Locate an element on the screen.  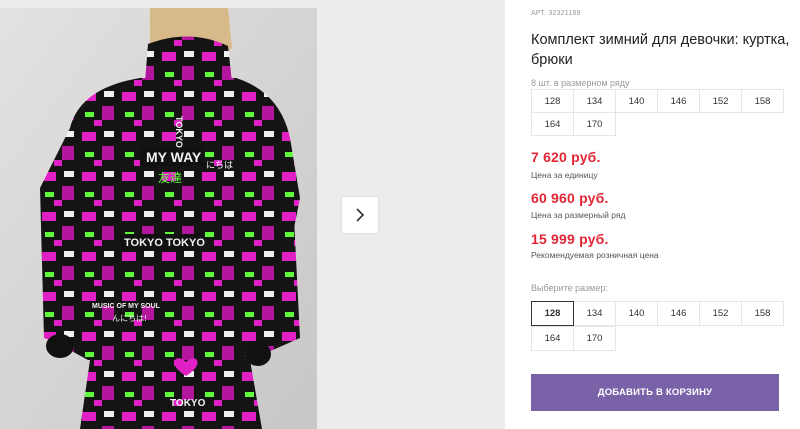
range-size-cell: 164 is located at coordinates (552, 124).